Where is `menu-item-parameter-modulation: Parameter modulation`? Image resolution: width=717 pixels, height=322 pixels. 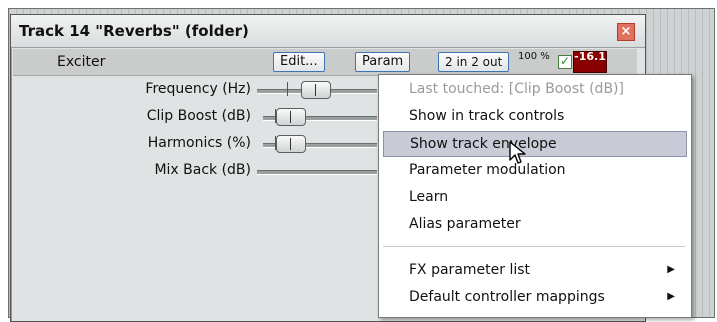 menu-item-parameter-modulation: Parameter modulation is located at coordinates (534, 170).